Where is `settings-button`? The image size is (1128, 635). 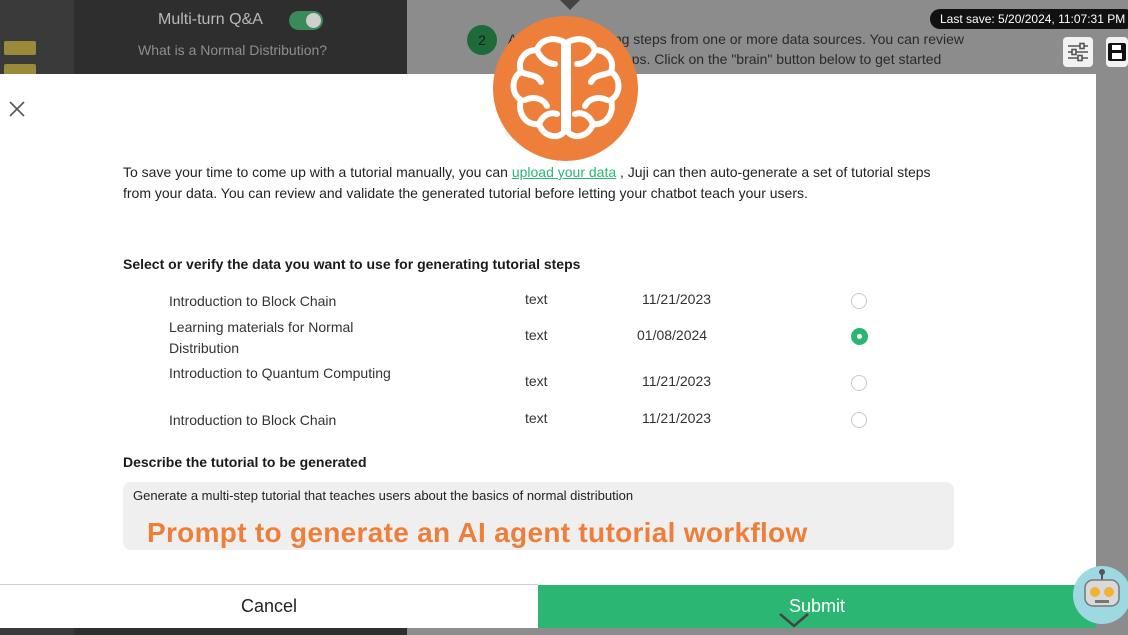 settings-button is located at coordinates (1078, 52).